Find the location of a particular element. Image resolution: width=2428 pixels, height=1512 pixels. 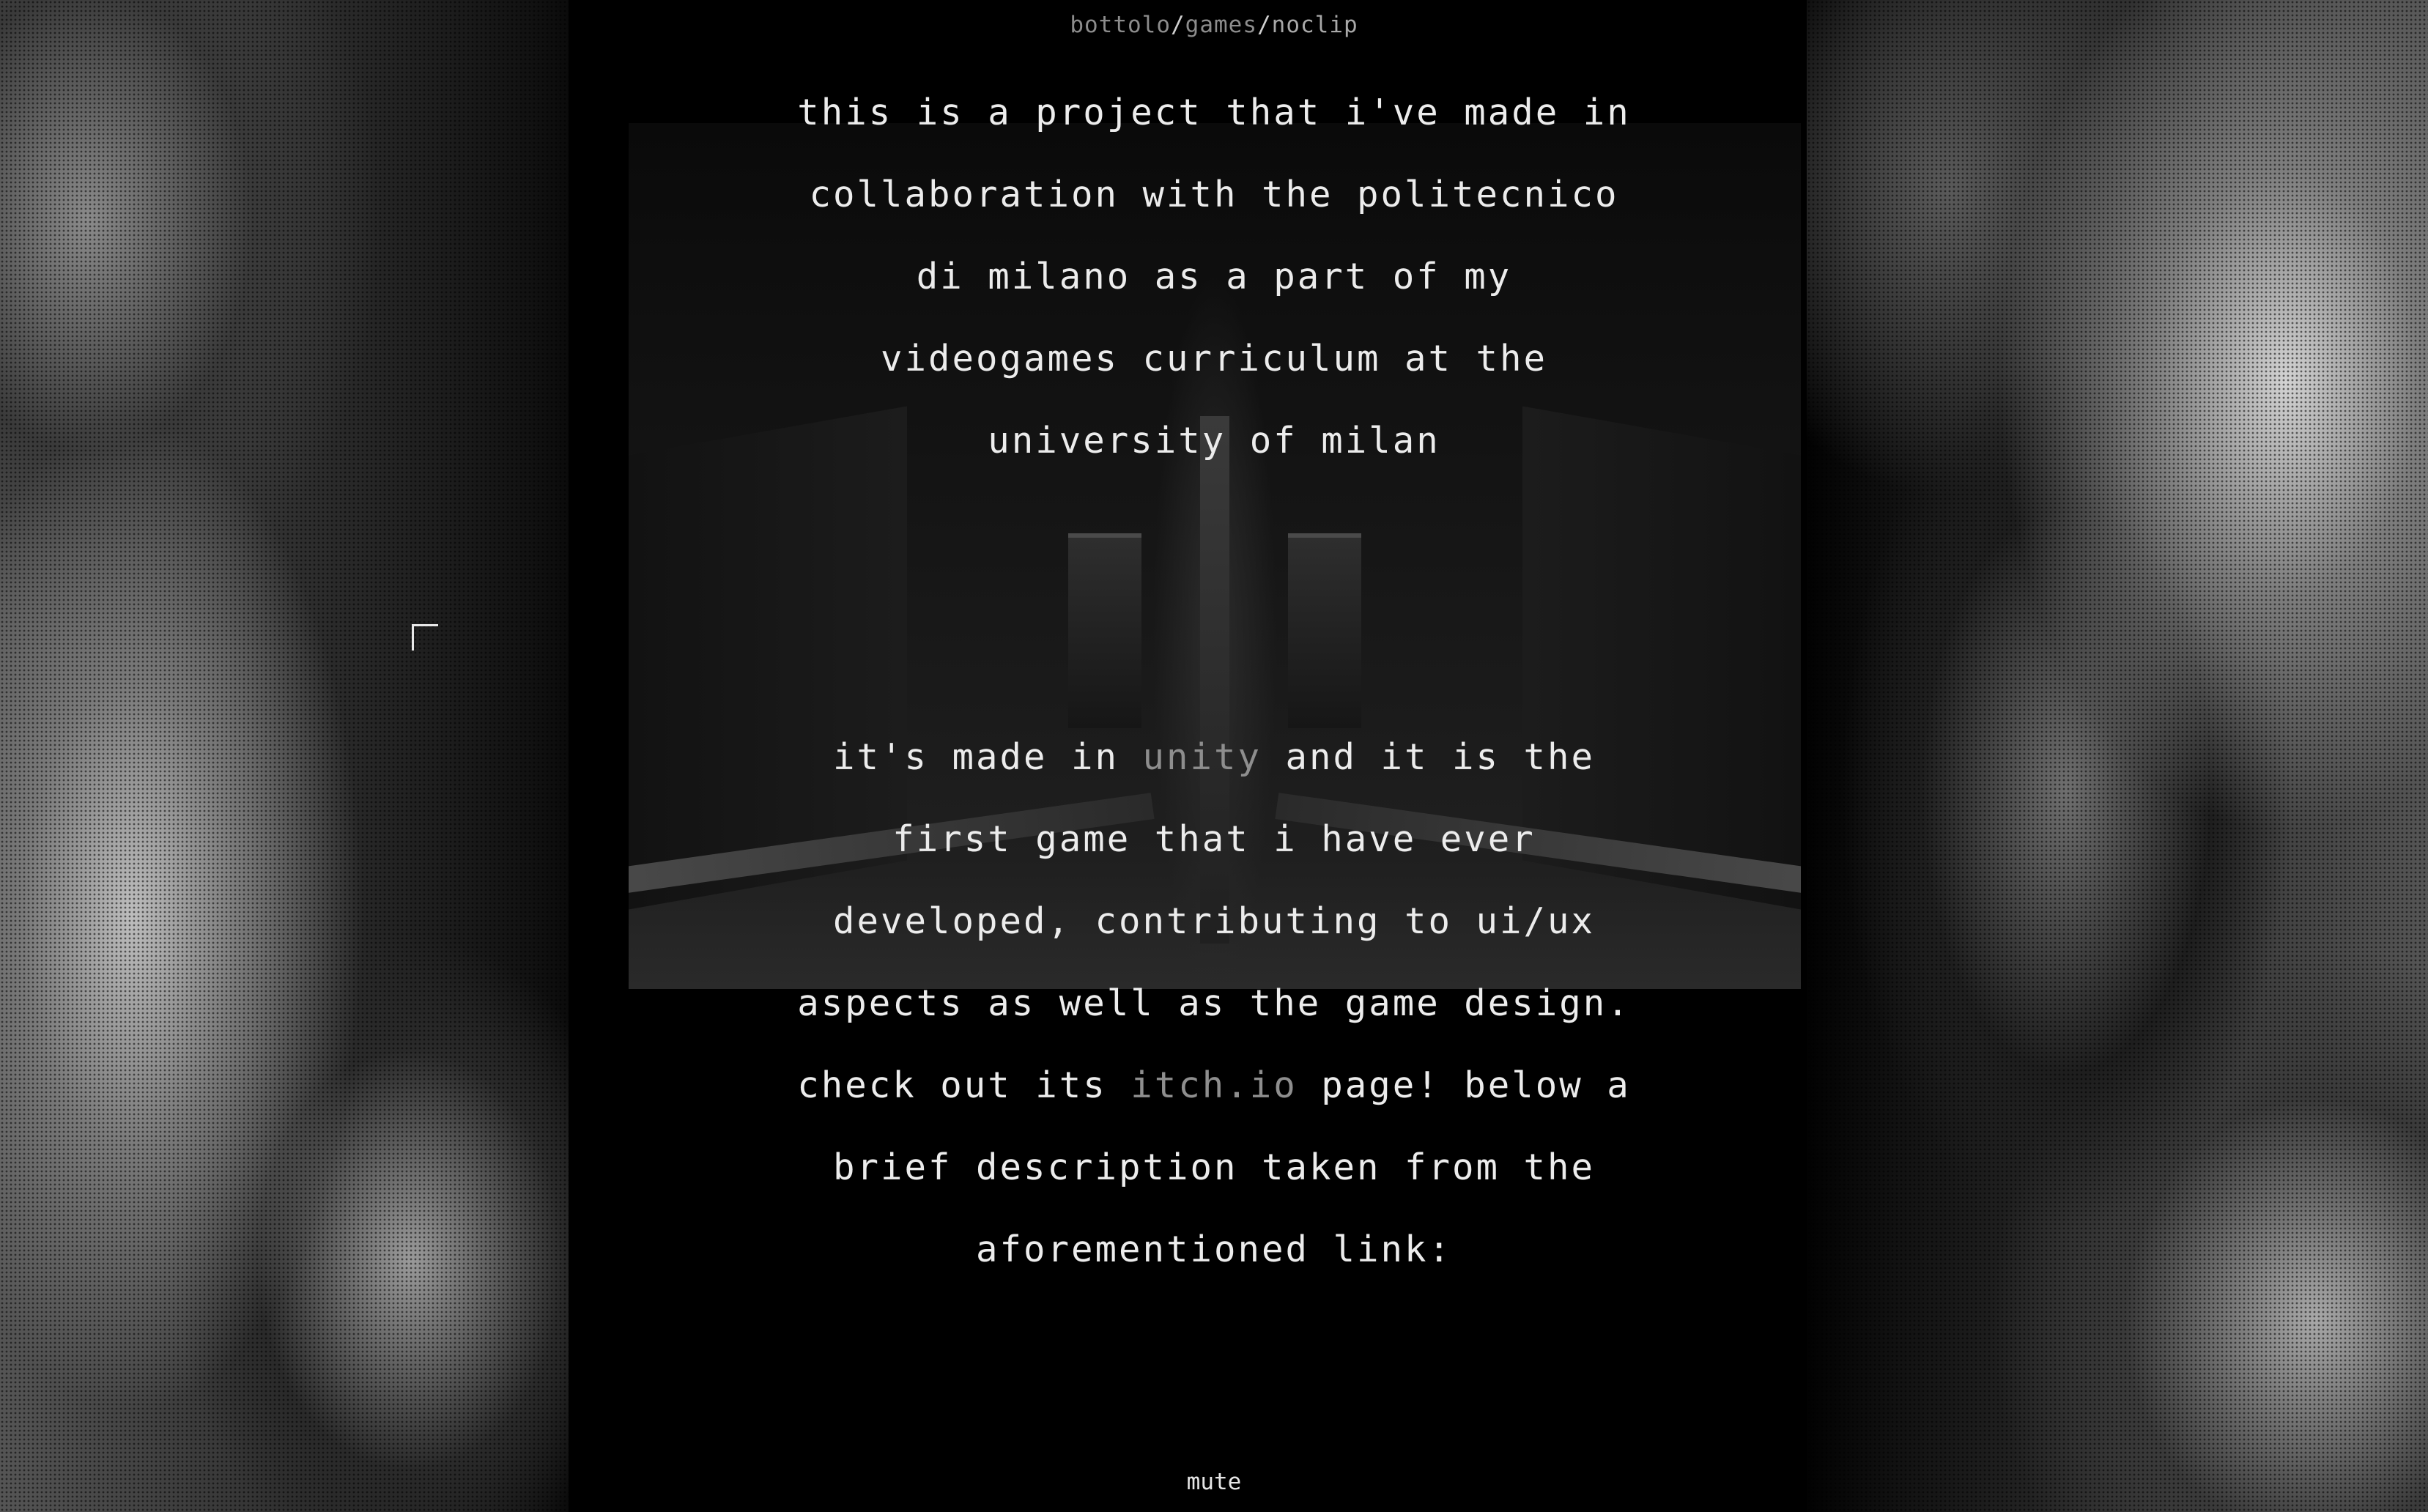

details-text: and it is the is located at coordinates (1429, 757).